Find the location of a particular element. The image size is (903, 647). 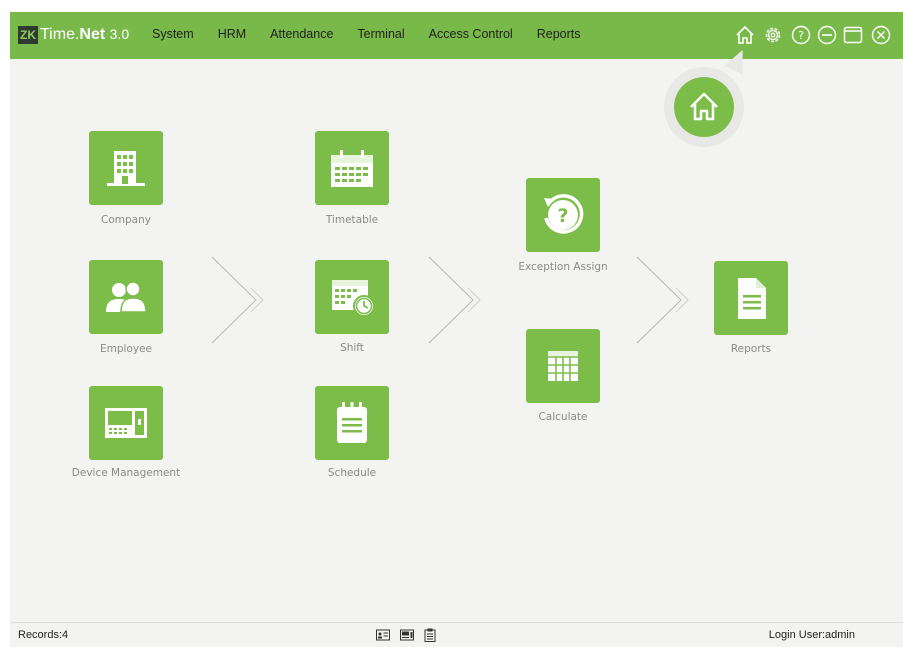

login-user: Login User:admin is located at coordinates (811, 635).